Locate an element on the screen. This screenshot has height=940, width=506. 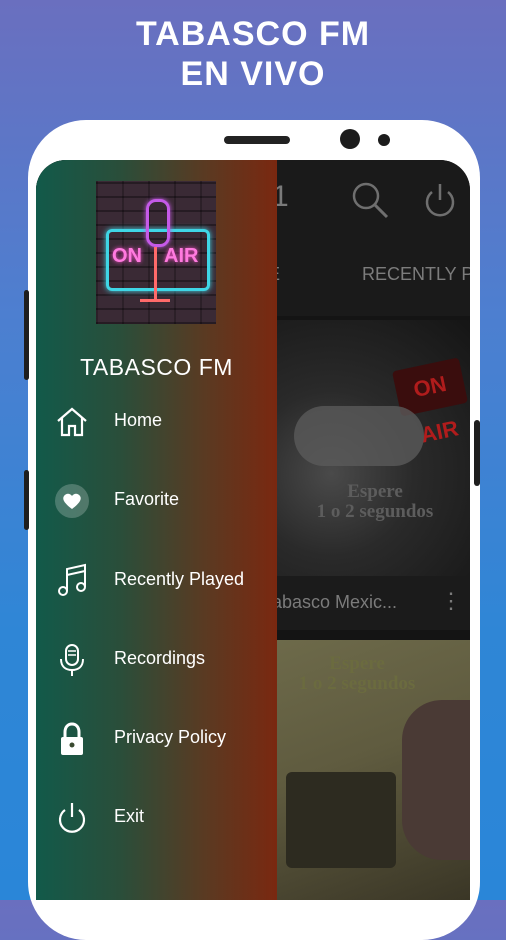
menu-label-recently-played: Recently Played is located at coordinates (179, 579).